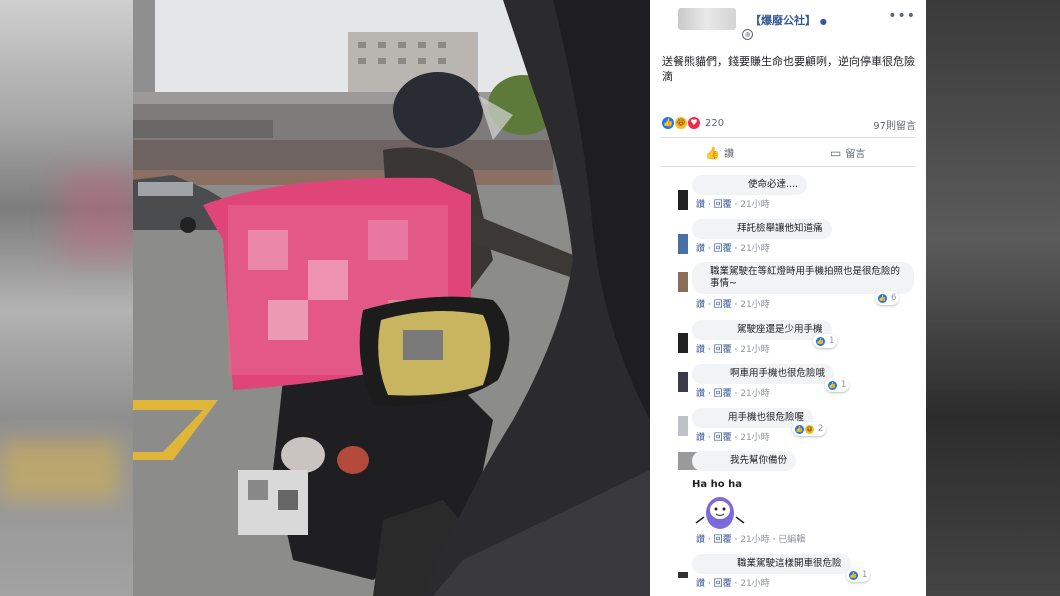 The height and width of the screenshot is (596, 1060). I want to click on reaction-count: 220, so click(715, 123).